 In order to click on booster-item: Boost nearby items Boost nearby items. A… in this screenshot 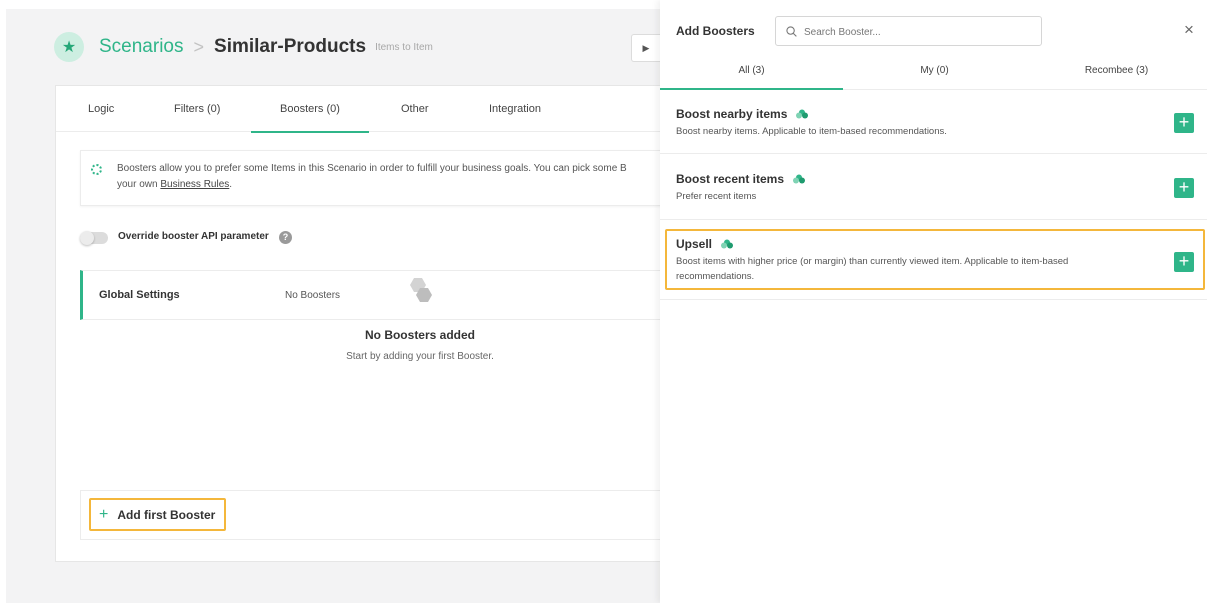, I will do `click(933, 122)`.